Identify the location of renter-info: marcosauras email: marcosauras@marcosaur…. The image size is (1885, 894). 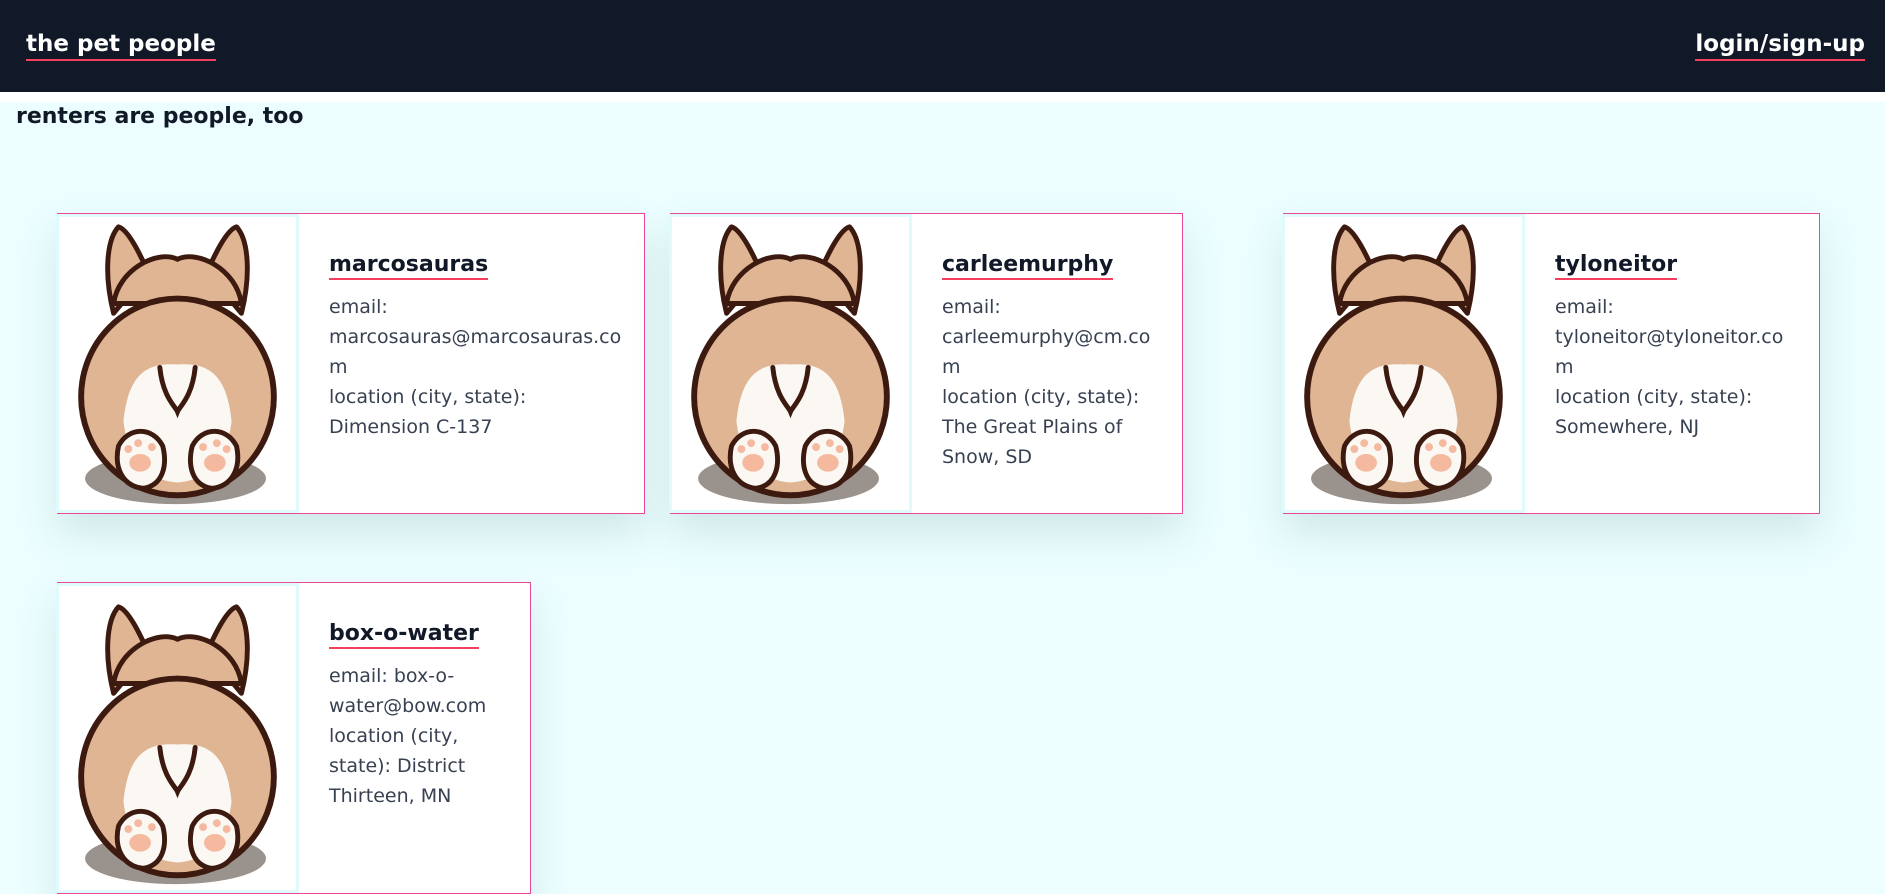
(471, 363).